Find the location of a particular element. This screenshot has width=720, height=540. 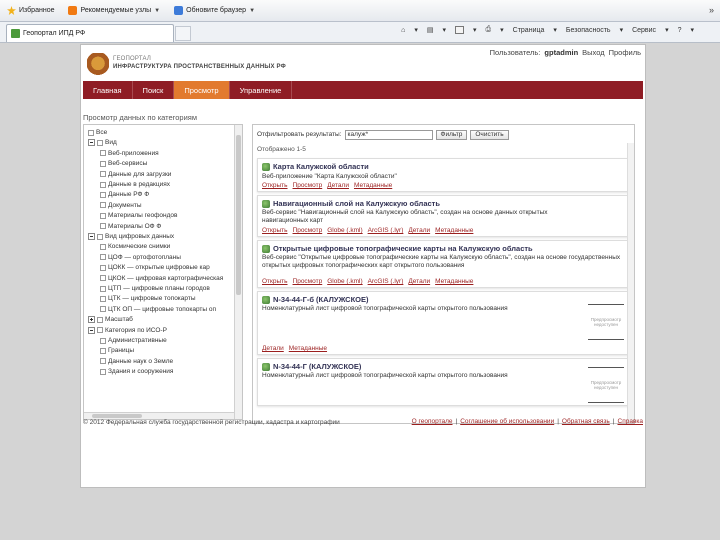

tree-node: Данные для загрузки is located at coordinates (135, 174).